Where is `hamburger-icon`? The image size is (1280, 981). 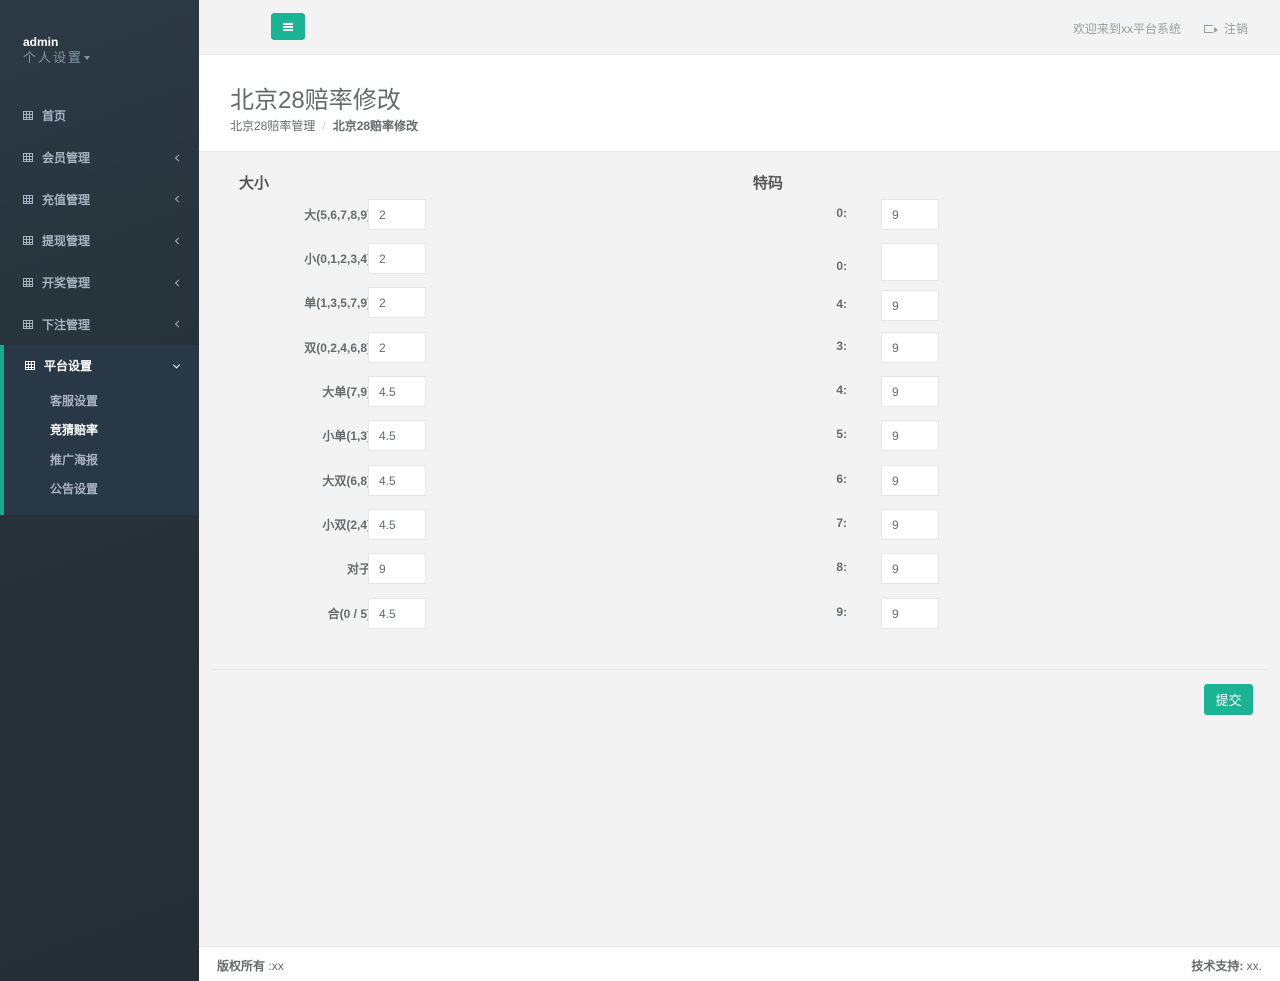
hamburger-icon is located at coordinates (288, 26).